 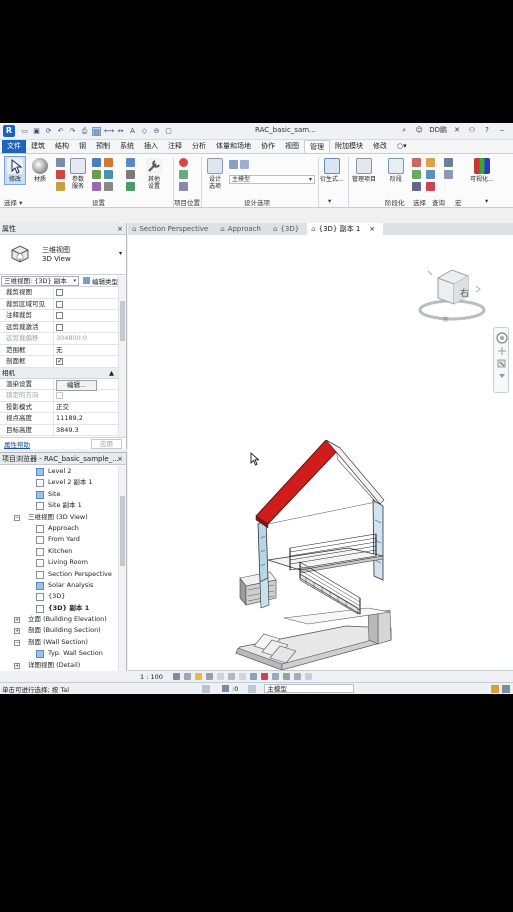 I want to click on browser-node: Typ. Wall Section, so click(x=59, y=653).